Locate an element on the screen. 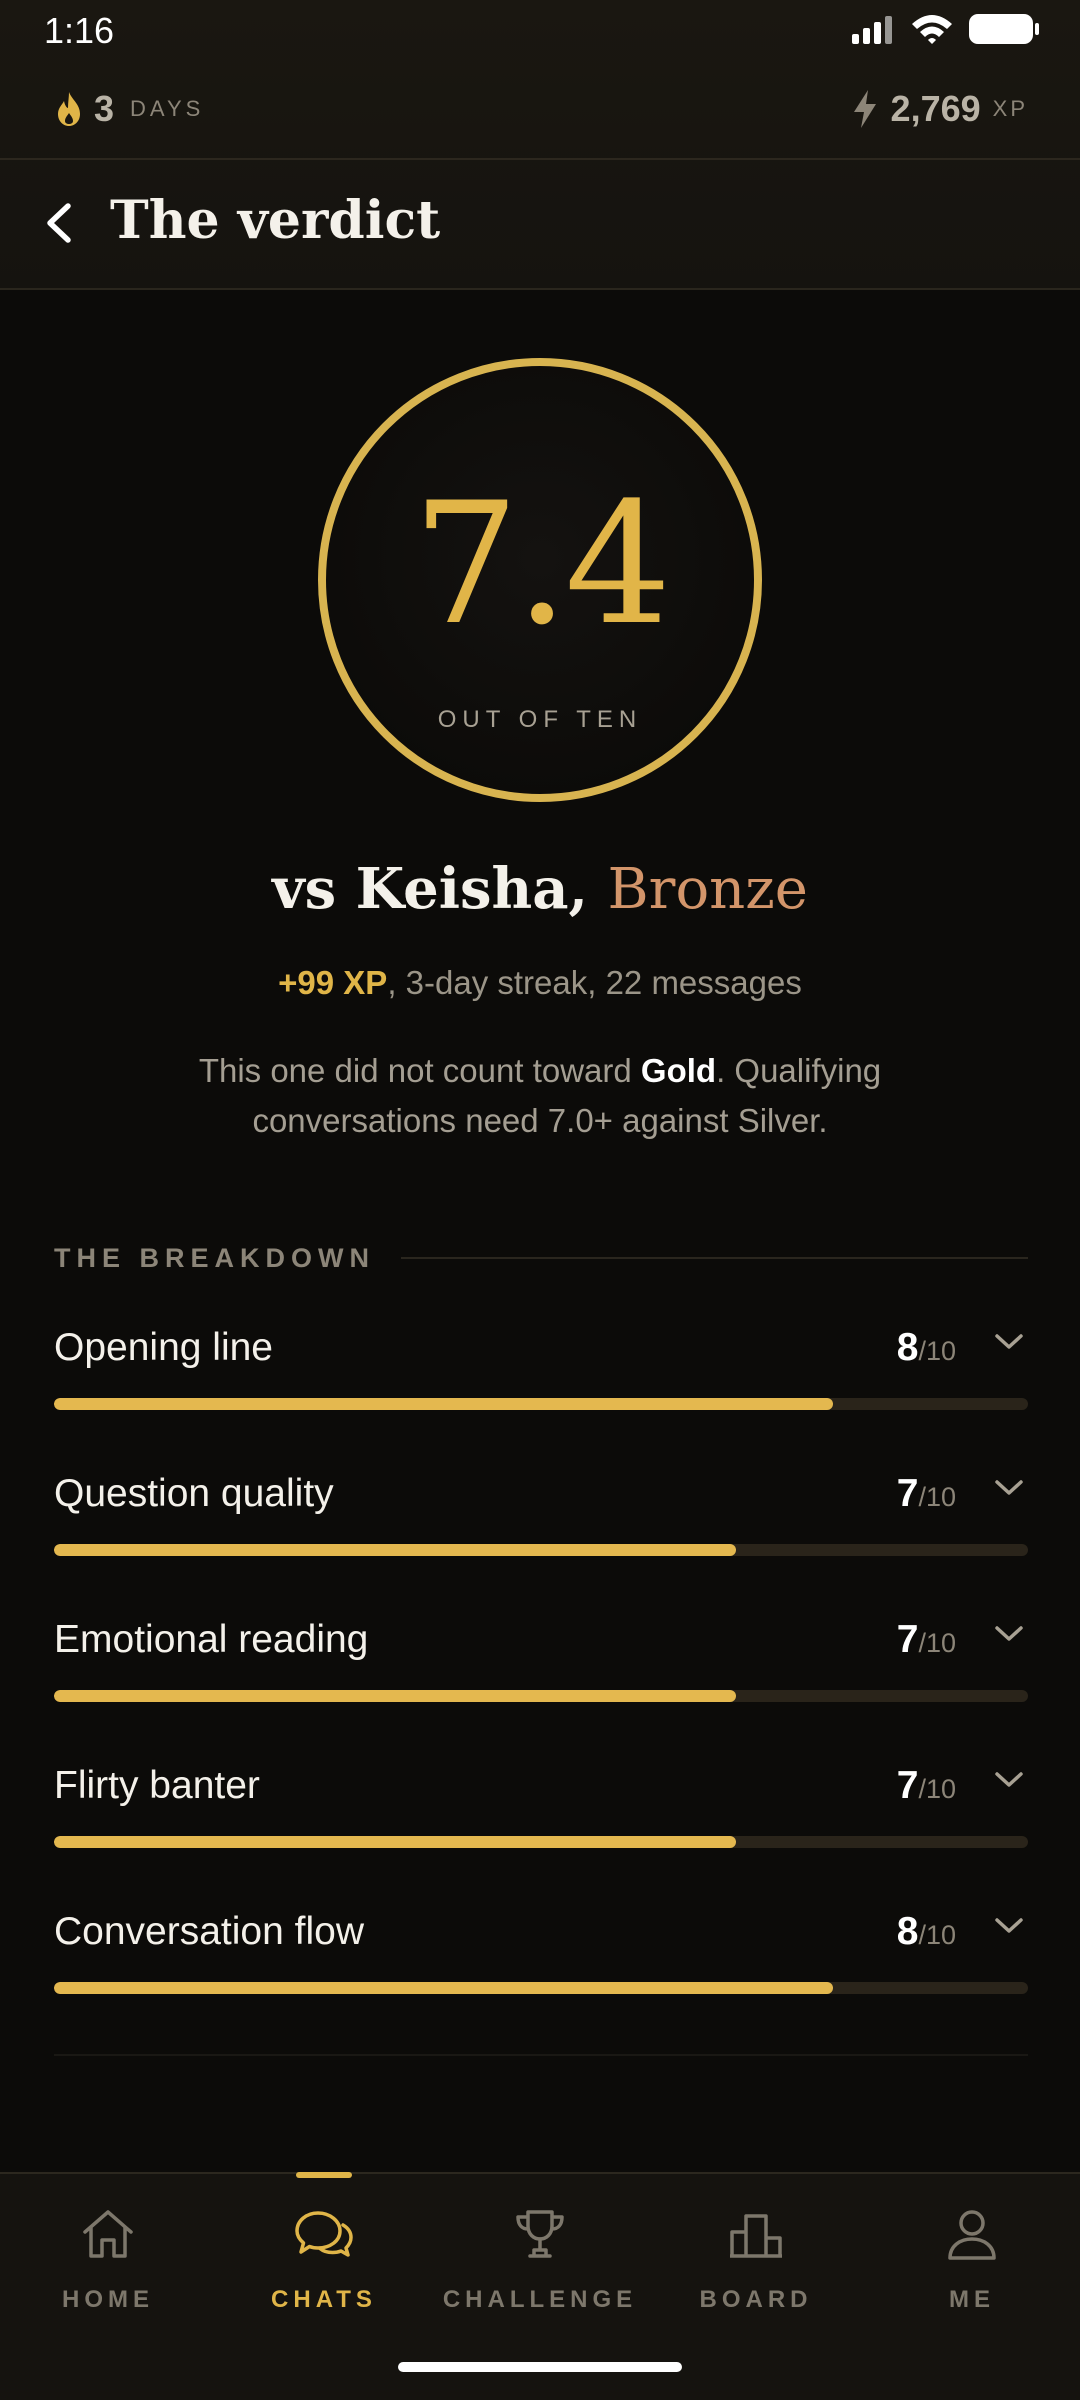 The height and width of the screenshot is (2400, 1080). profile-icon is located at coordinates (972, 2235).